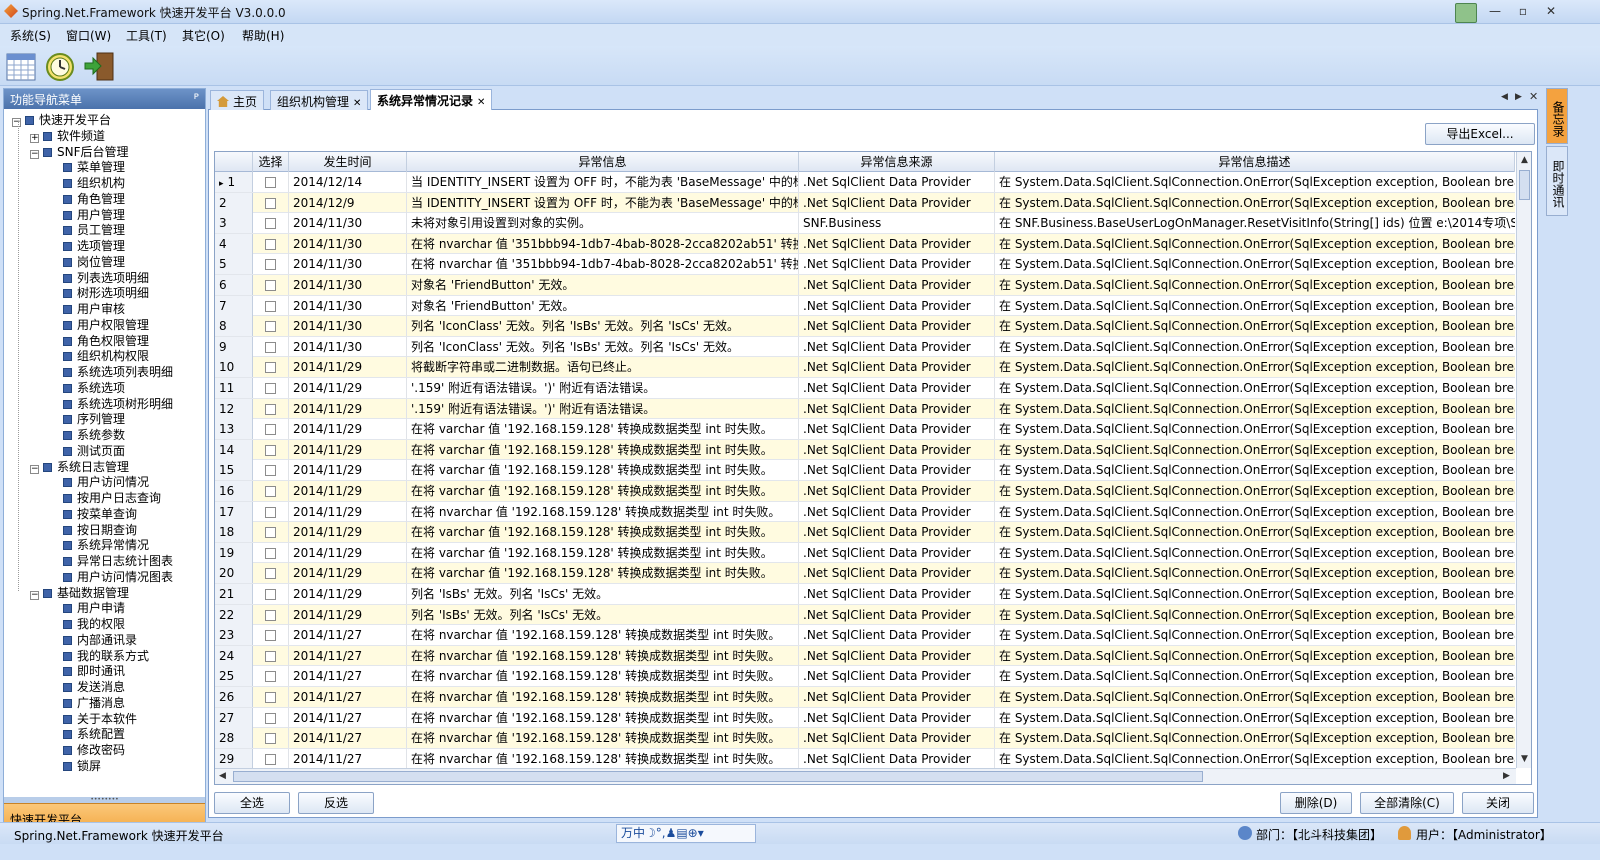  Describe the element at coordinates (99, 356) in the screenshot. I see `nav-item: 组织机构权限` at that location.